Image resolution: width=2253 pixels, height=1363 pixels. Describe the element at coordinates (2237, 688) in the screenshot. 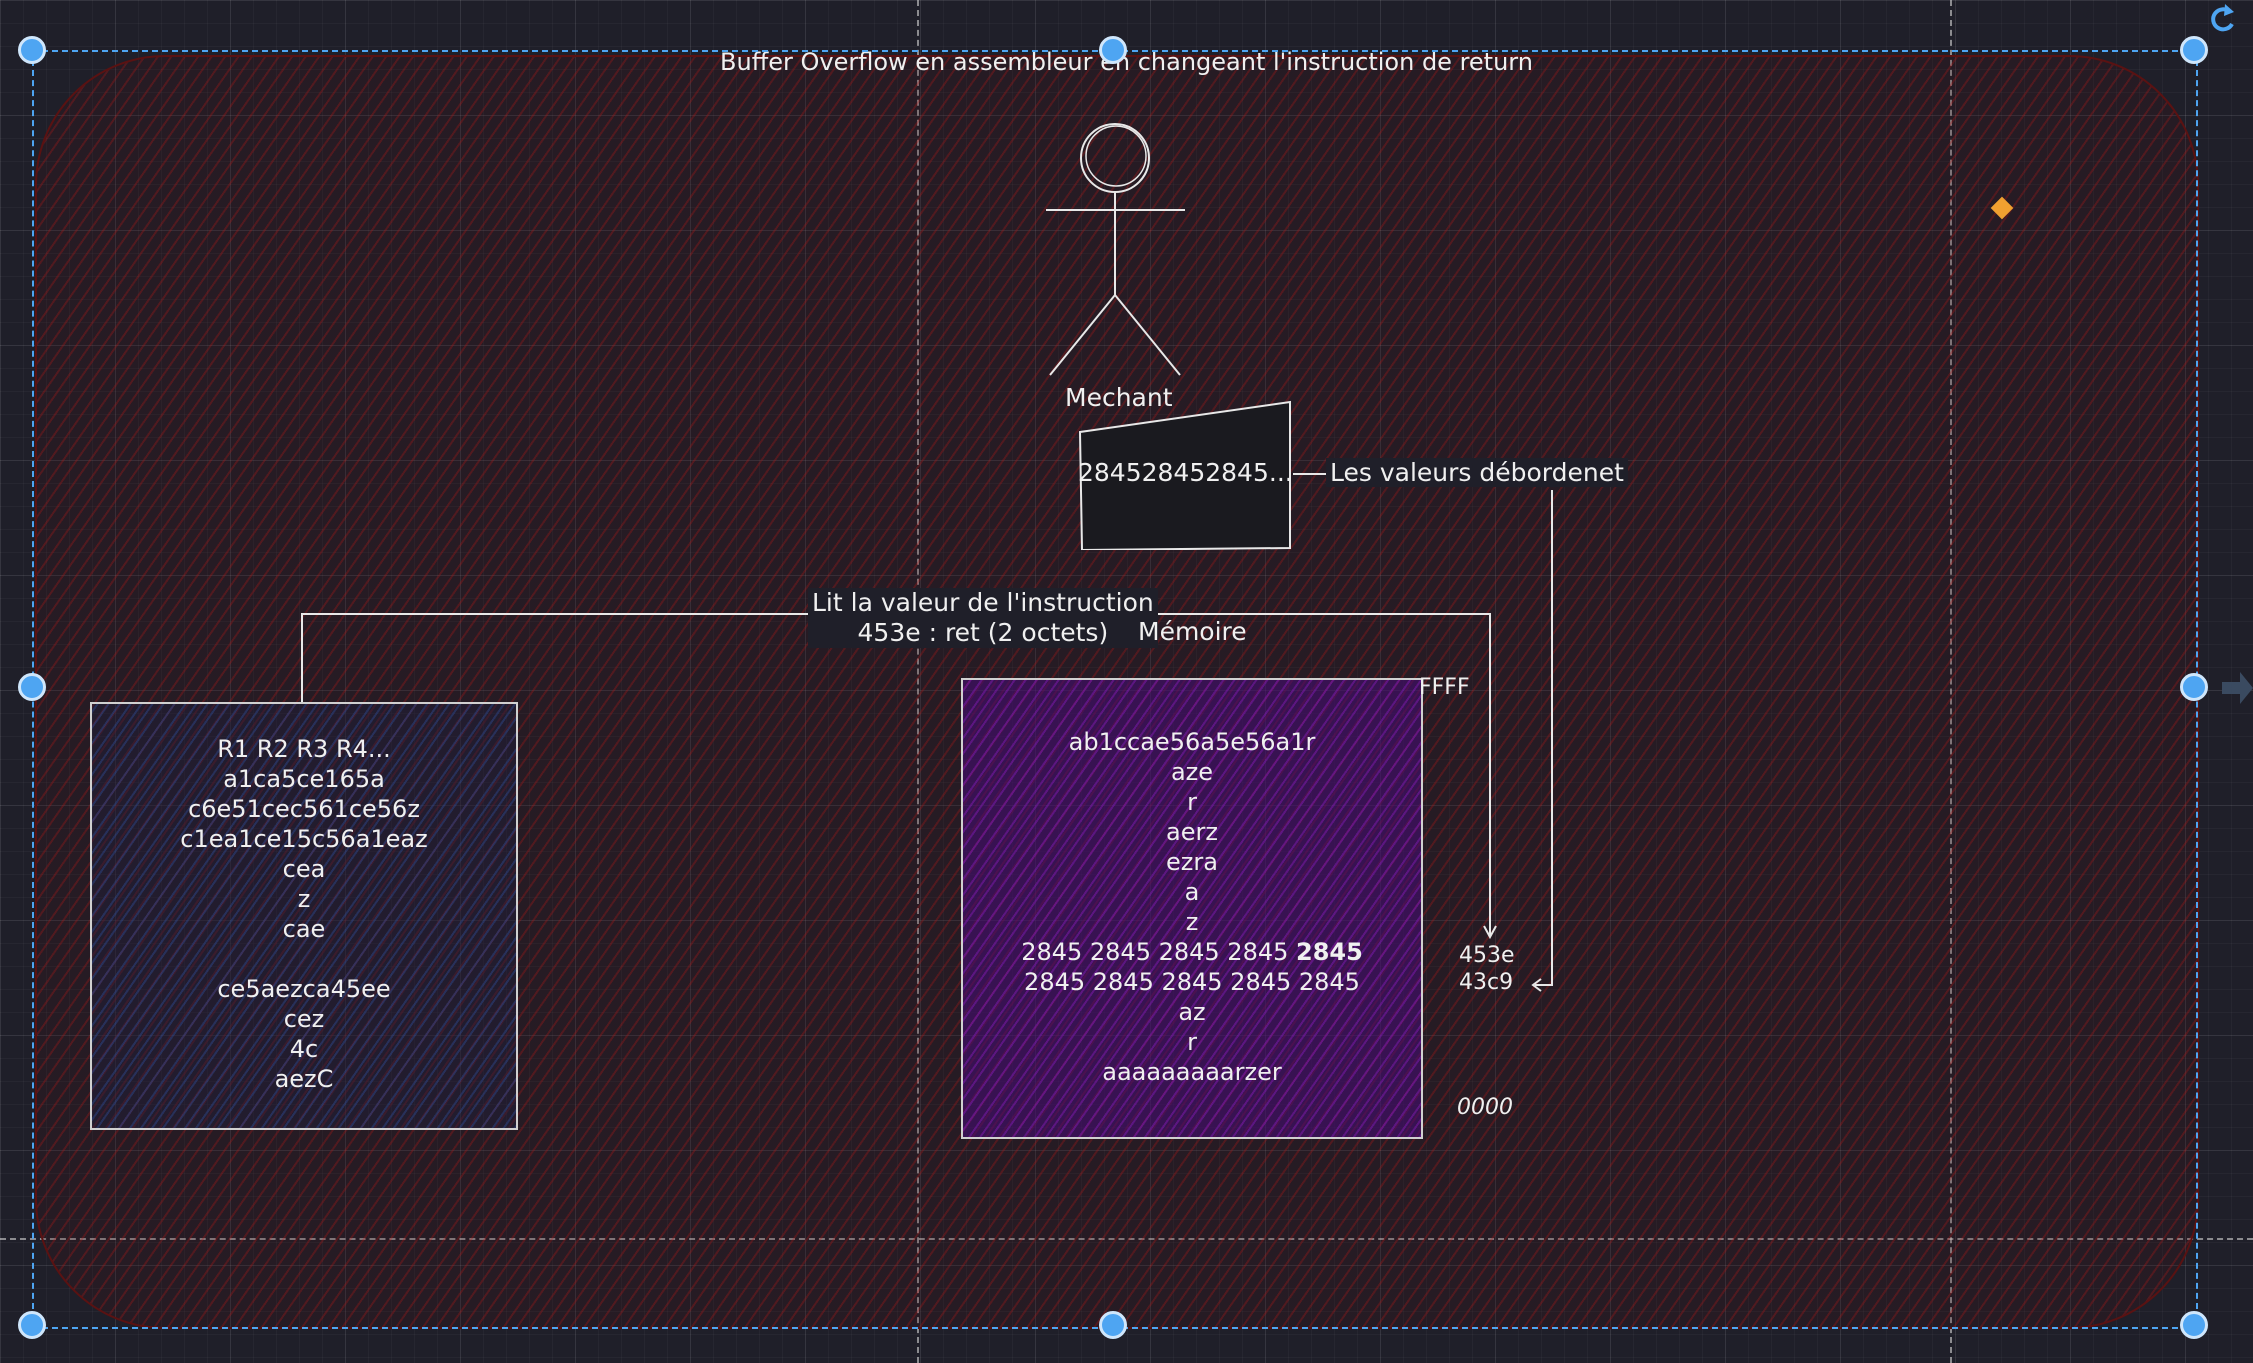

I see `expand-arrow-icon` at that location.